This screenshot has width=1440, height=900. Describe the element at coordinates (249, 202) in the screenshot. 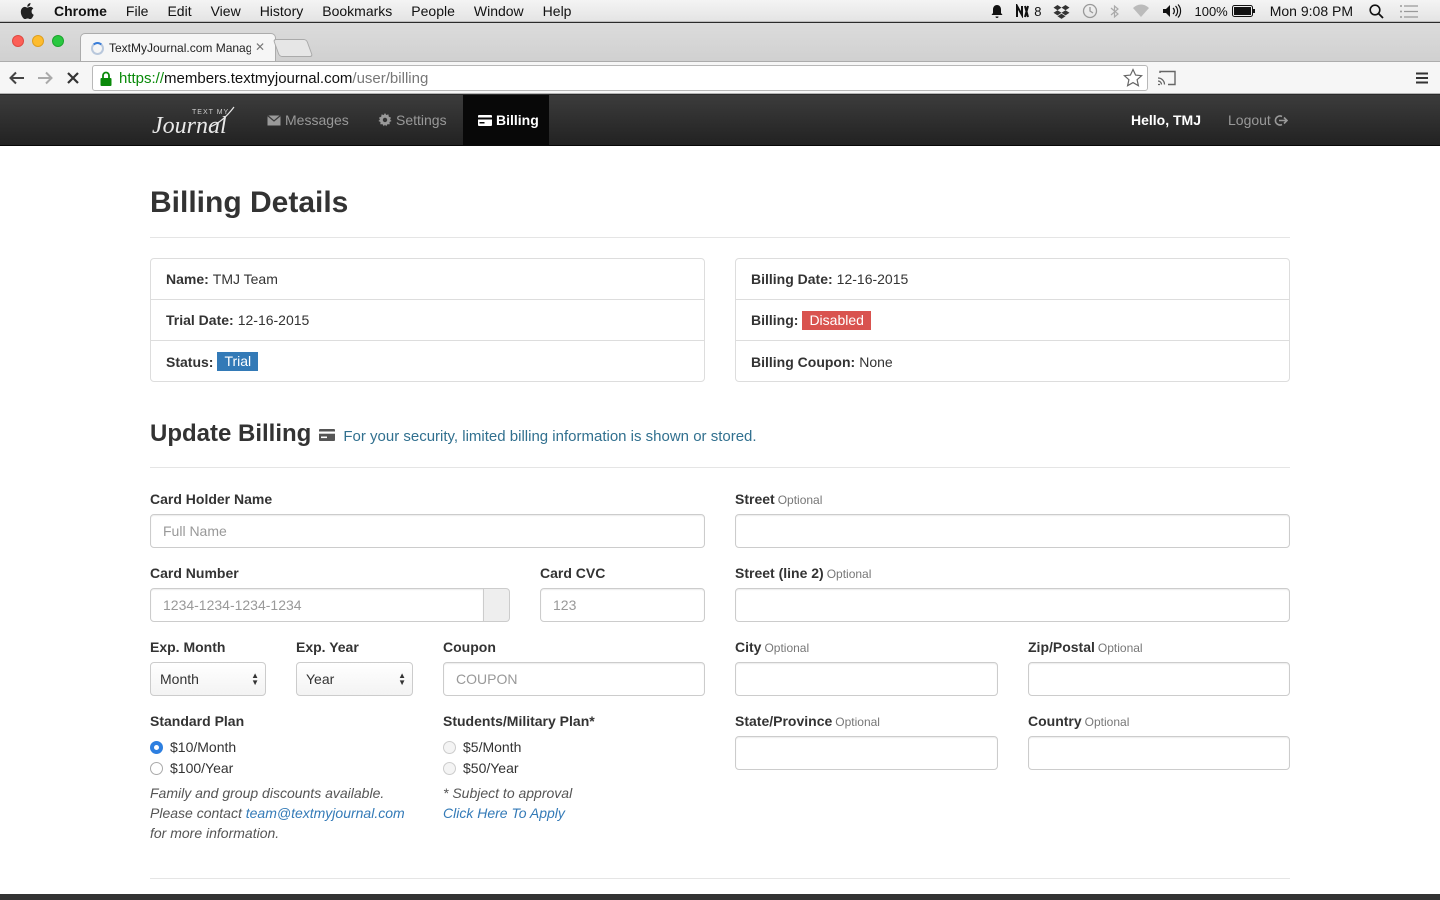

I see `page-title: Billing Details` at that location.